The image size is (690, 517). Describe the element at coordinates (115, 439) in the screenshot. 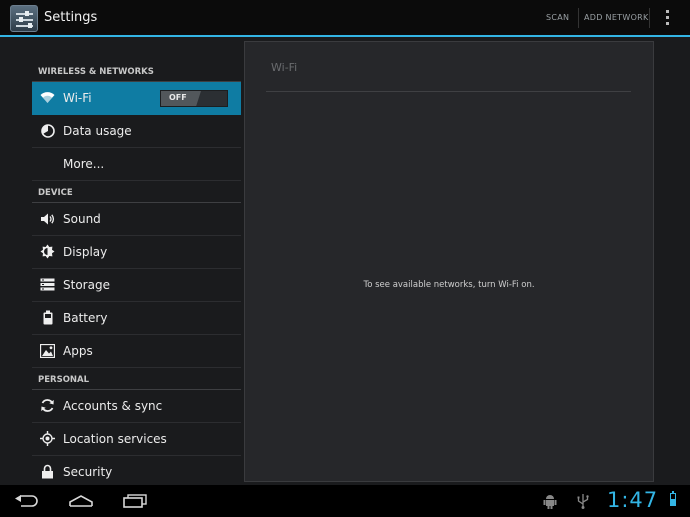

I see `settings-item-label: Location services` at that location.